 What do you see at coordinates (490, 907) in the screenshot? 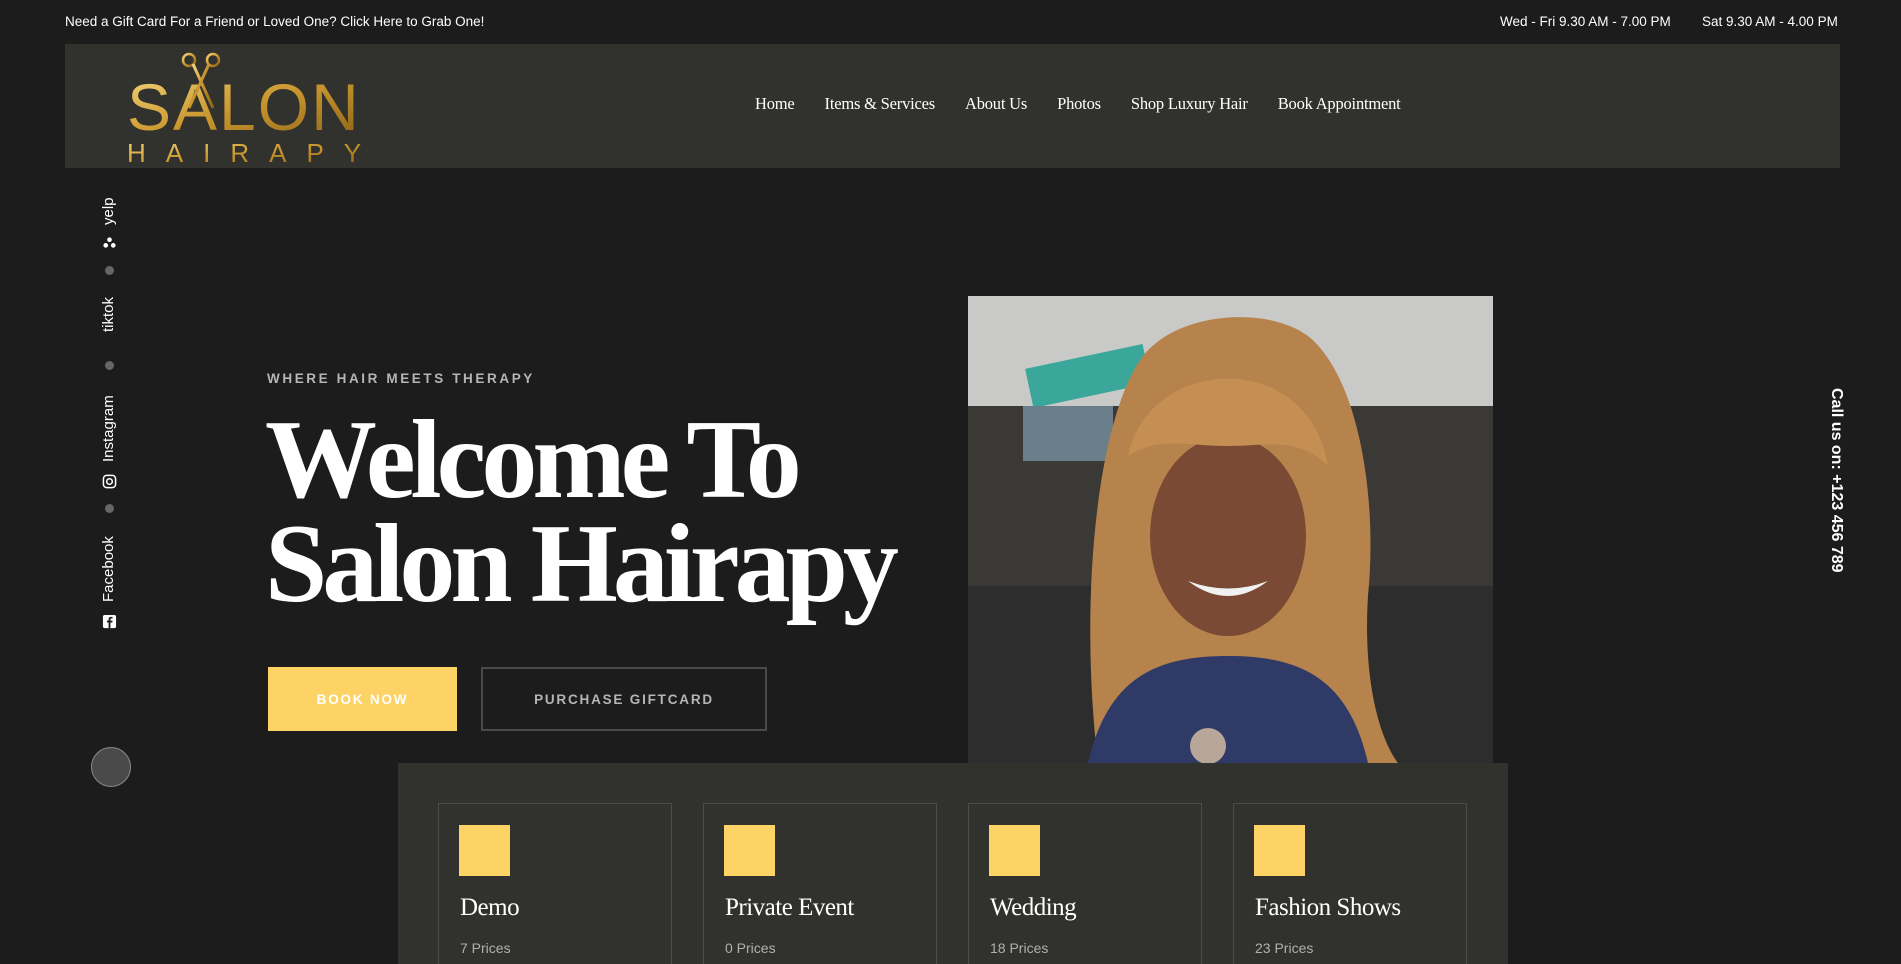
I see `card-title: Demo` at bounding box center [490, 907].